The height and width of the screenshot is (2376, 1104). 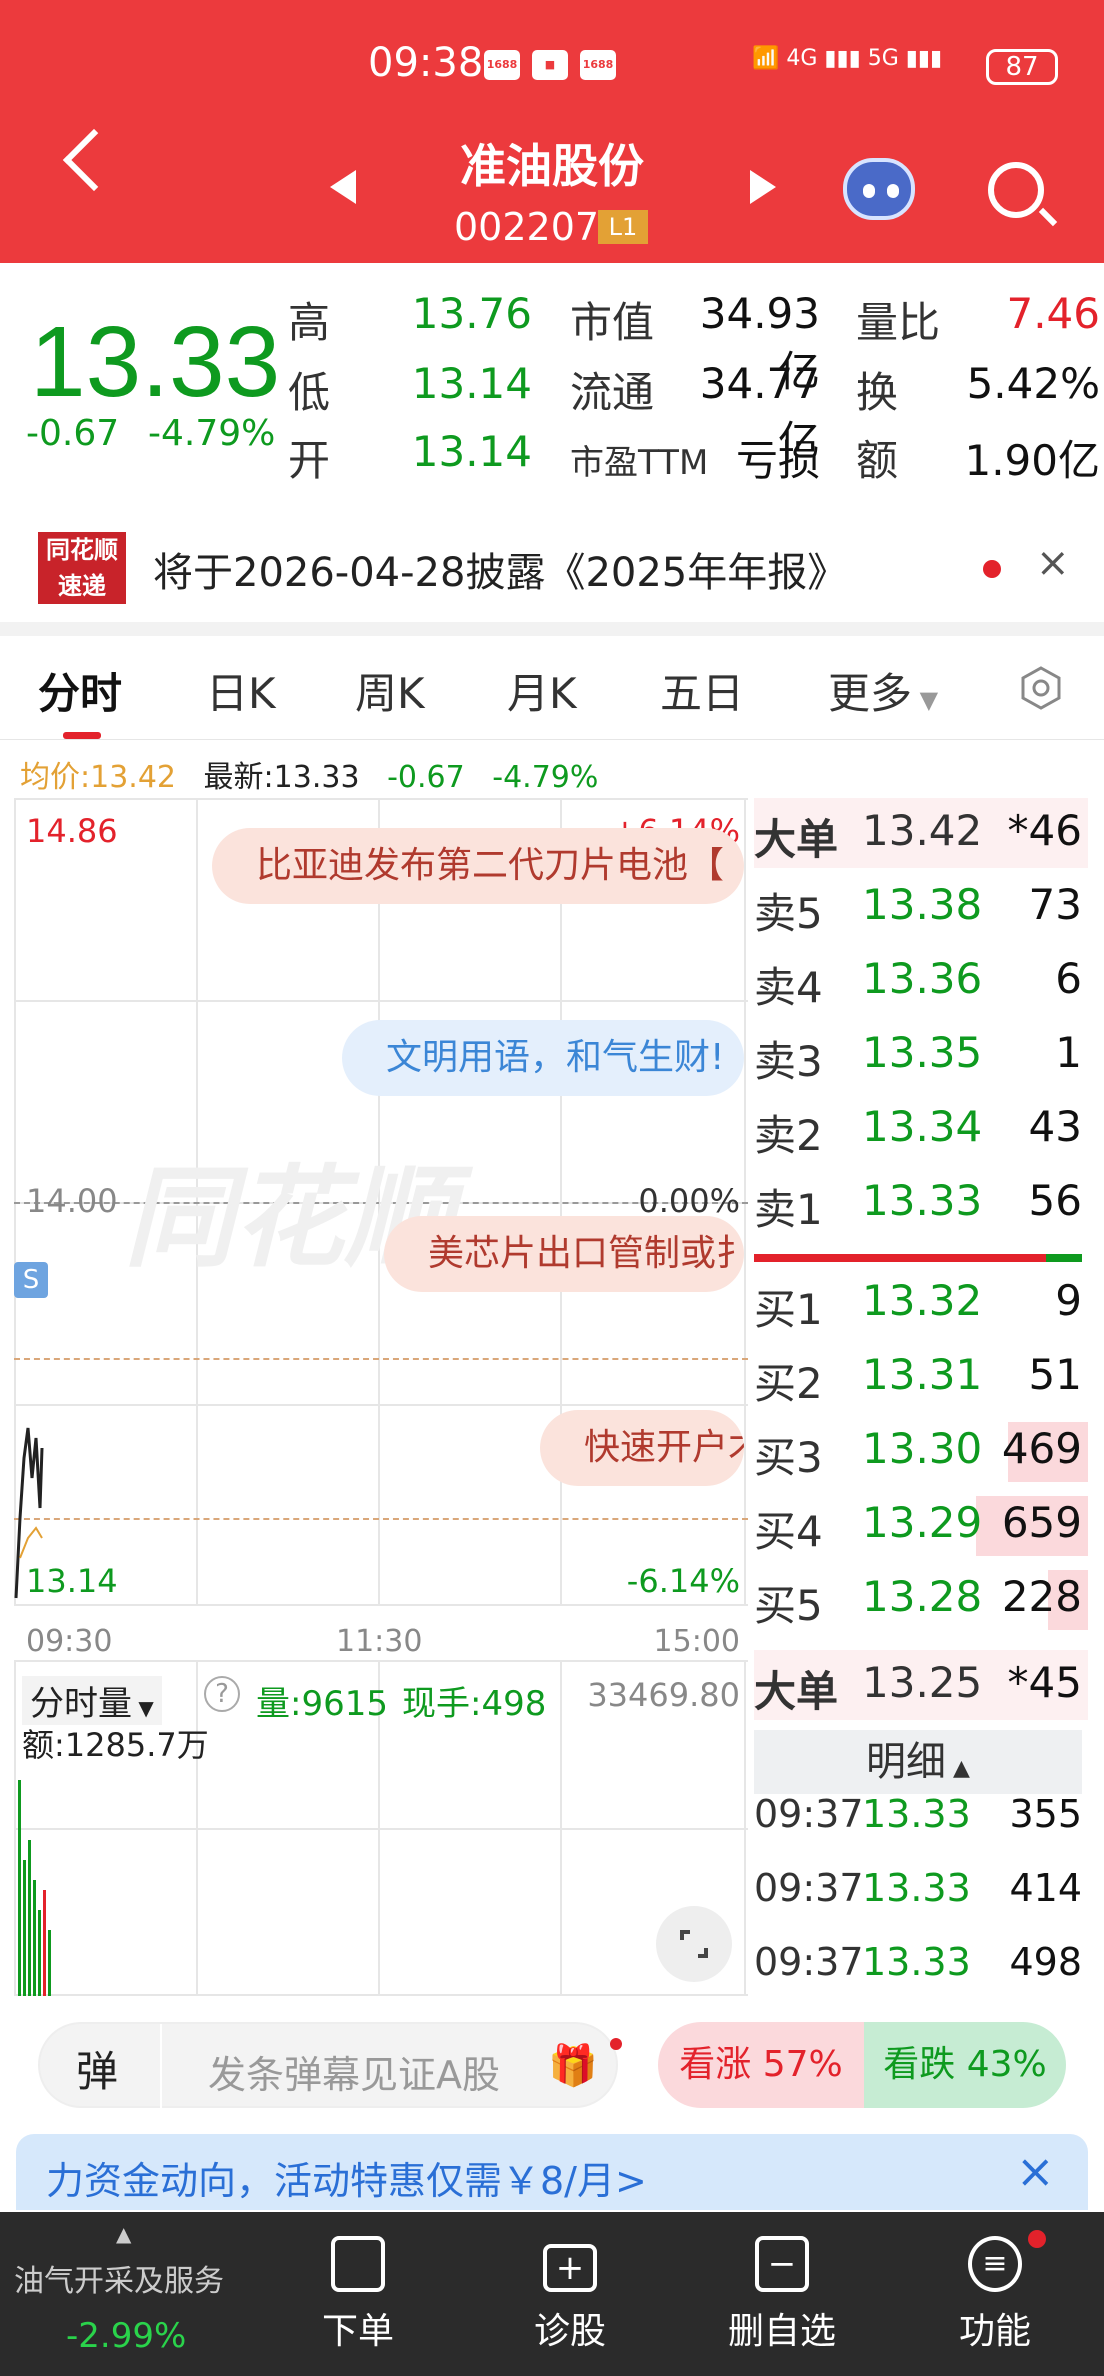 I want to click on amount-label: 额, so click(x=877, y=460).